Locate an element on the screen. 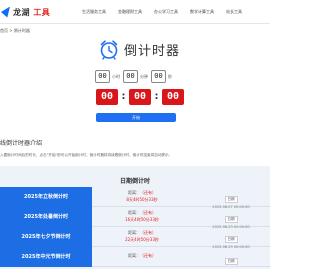 Image resolution: width=320 pixels, height=269 pixels. event-status: 距离：（还有） 8天4时50分33秒 is located at coordinates (142, 196).